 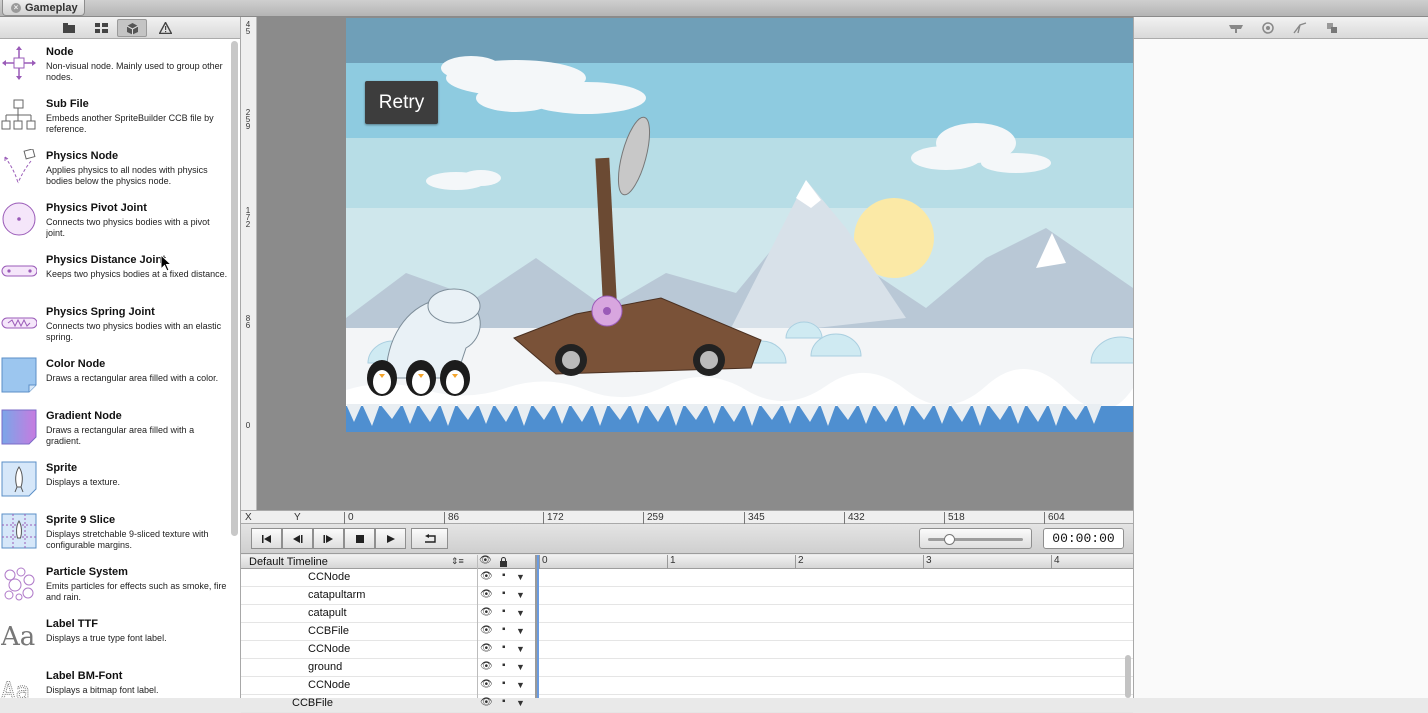 I want to click on library-item-title: Physics Spring Joint, so click(x=100, y=312).